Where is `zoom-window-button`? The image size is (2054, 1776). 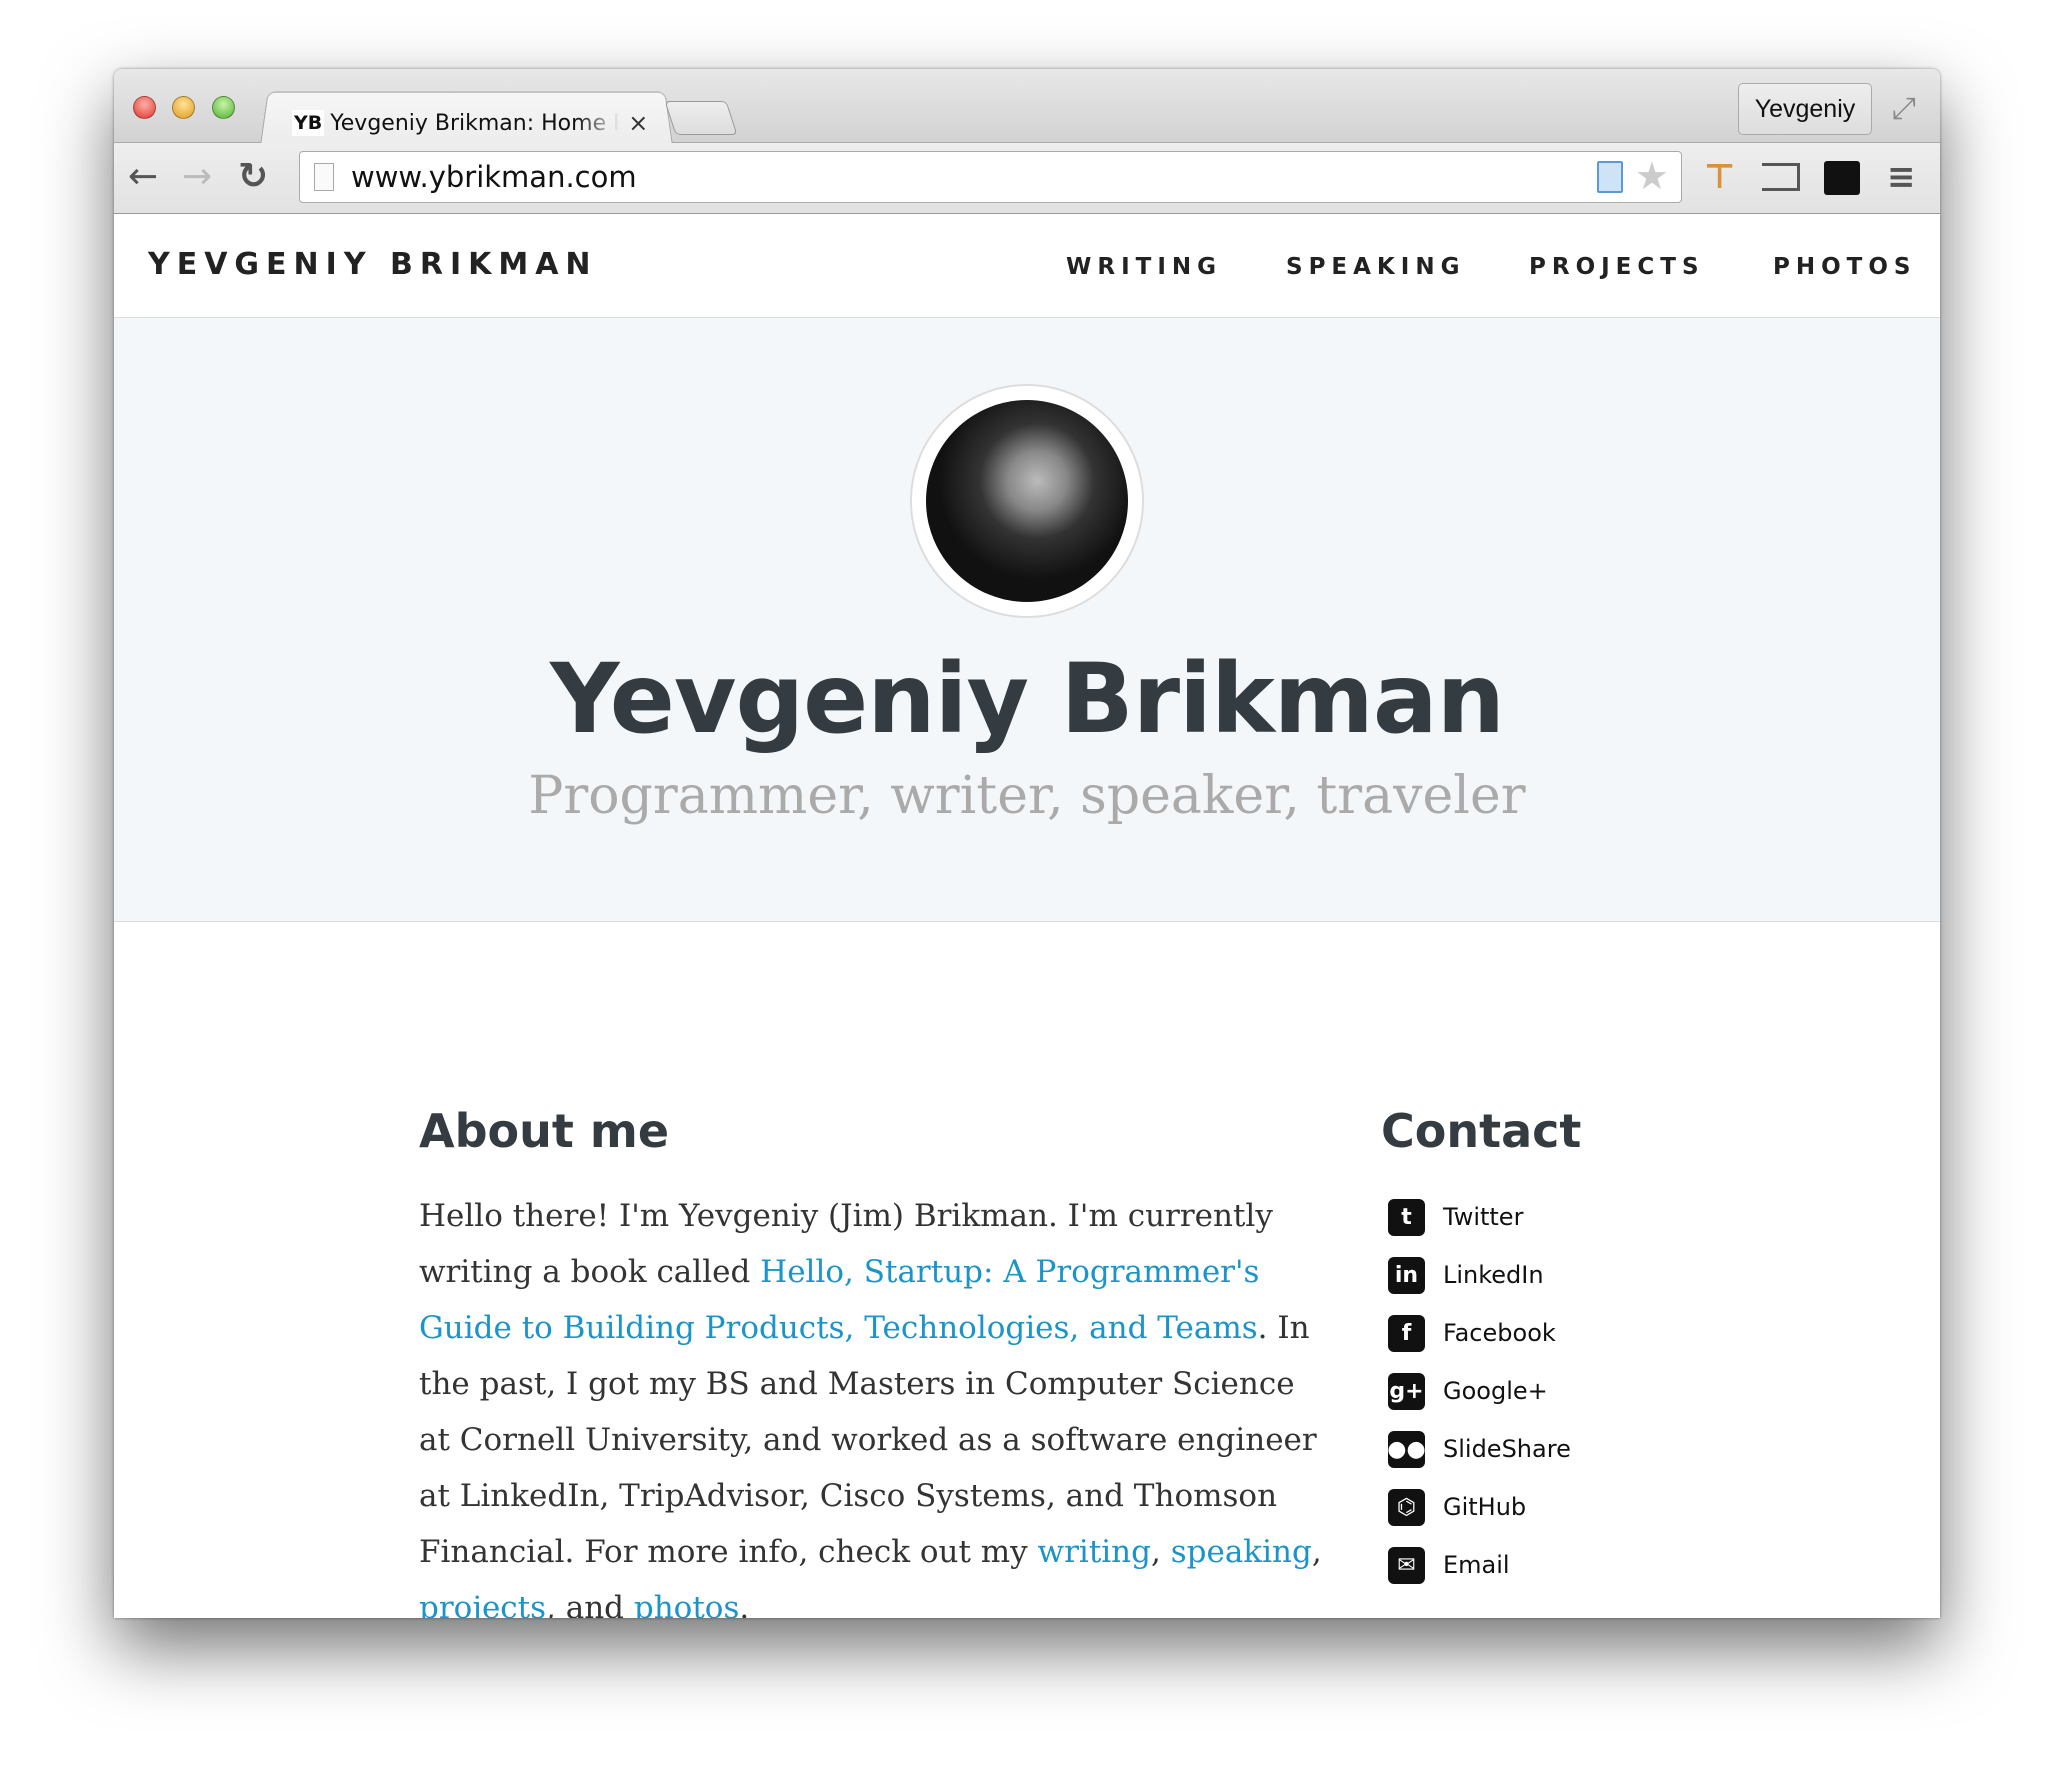 zoom-window-button is located at coordinates (223, 107).